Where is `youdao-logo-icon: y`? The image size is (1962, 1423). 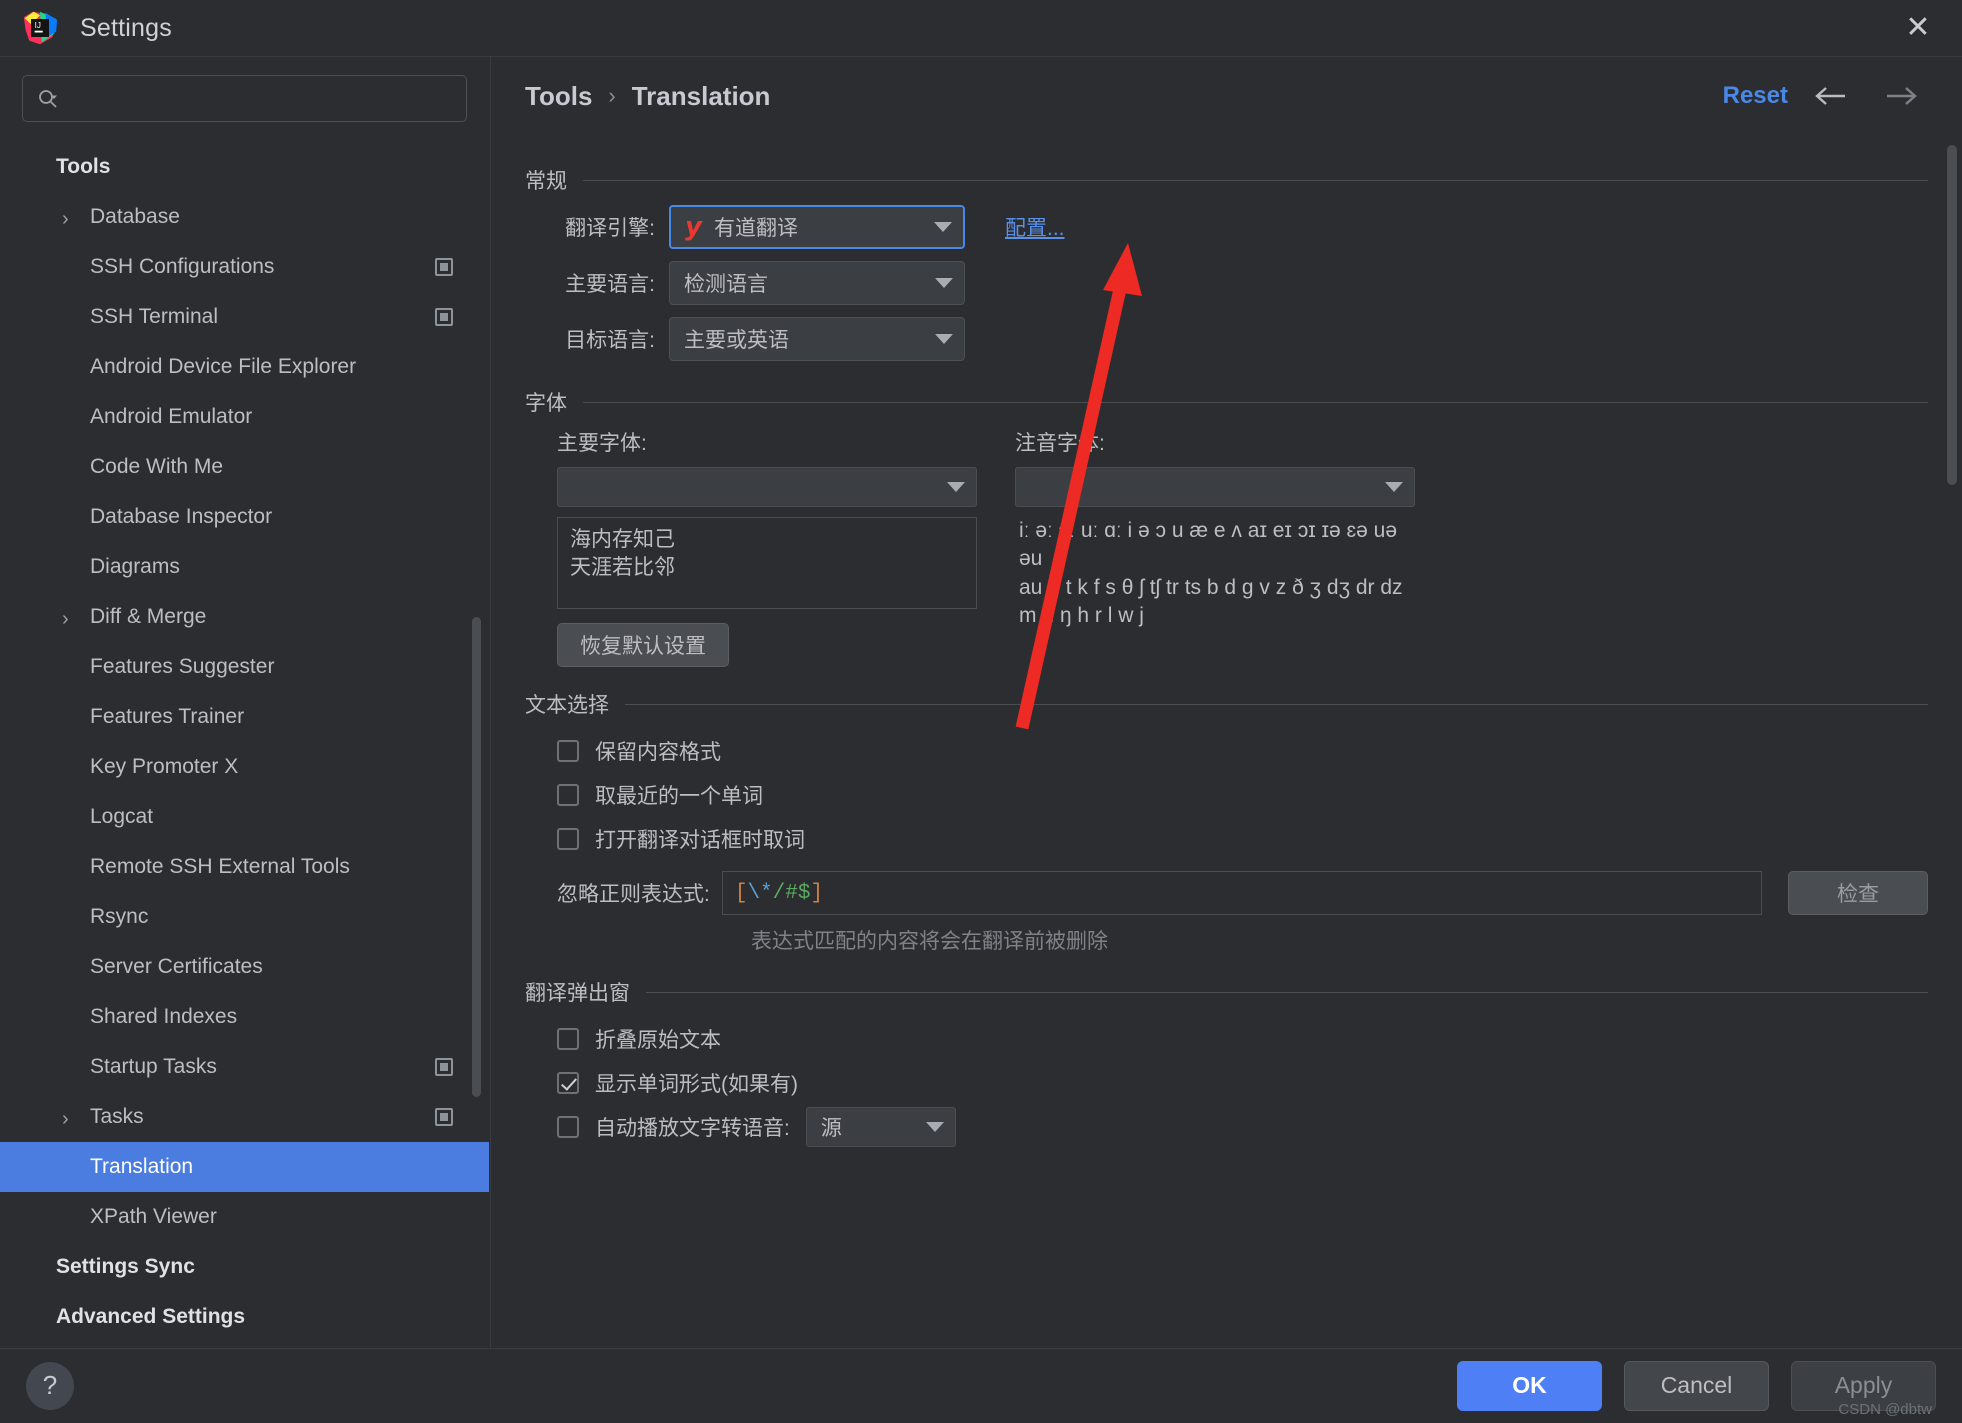
youdao-logo-icon: y is located at coordinates (693, 227).